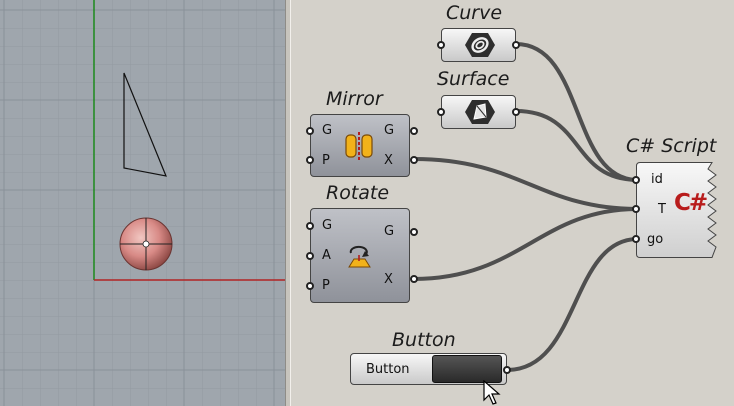  What do you see at coordinates (146, 244) in the screenshot?
I see `sphere-geometry` at bounding box center [146, 244].